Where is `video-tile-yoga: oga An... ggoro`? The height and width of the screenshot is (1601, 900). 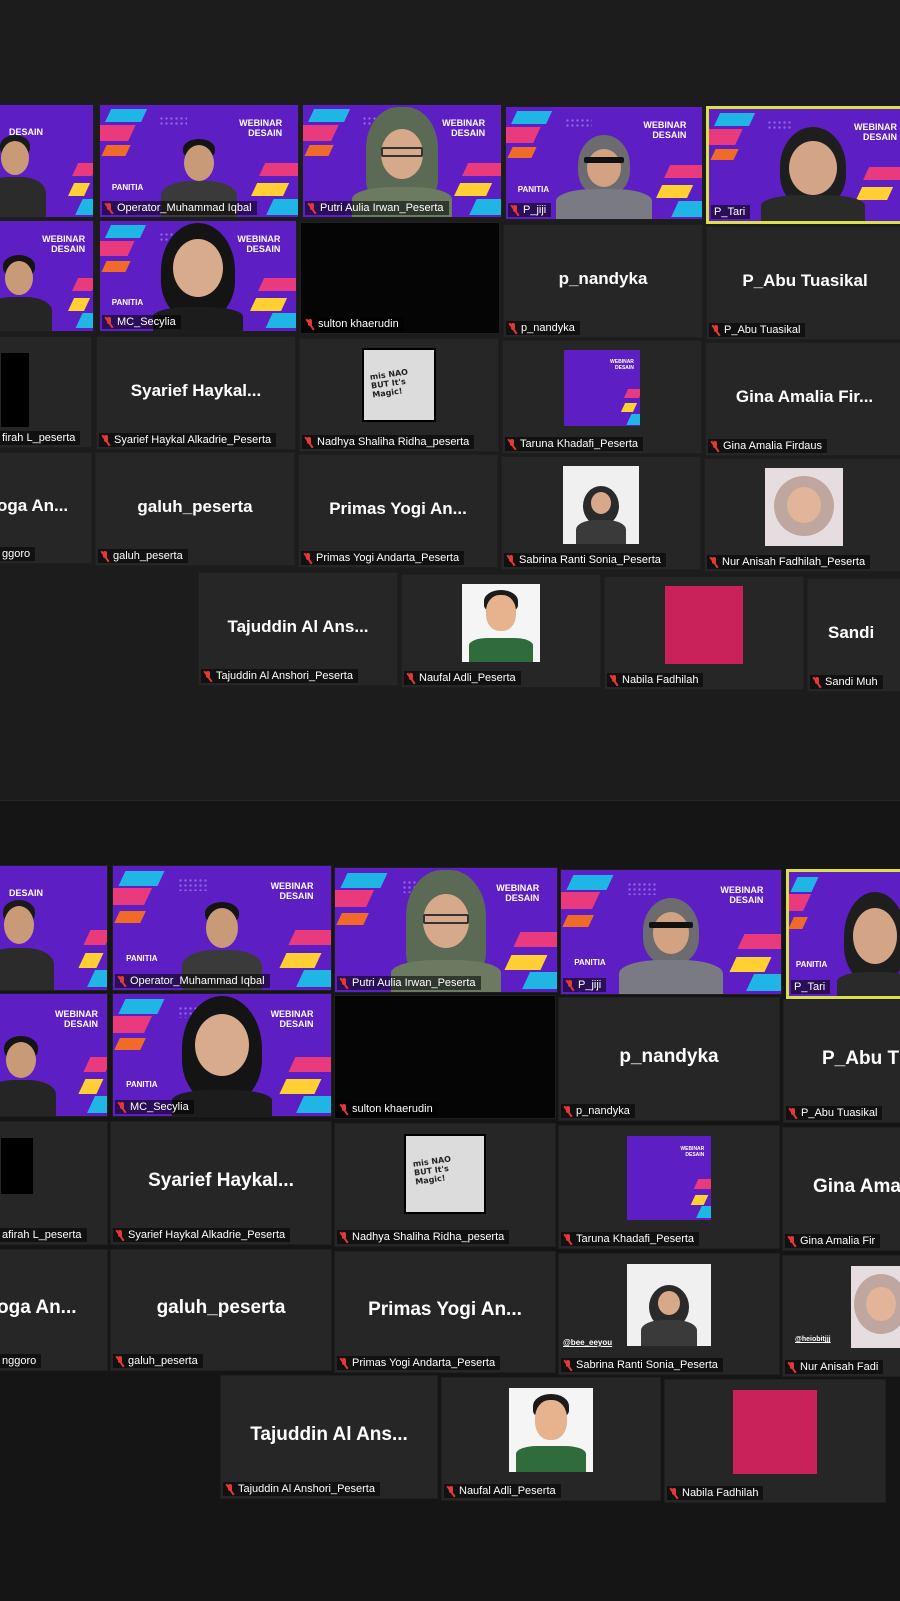
video-tile-yoga: oga An... ggoro is located at coordinates (46, 508).